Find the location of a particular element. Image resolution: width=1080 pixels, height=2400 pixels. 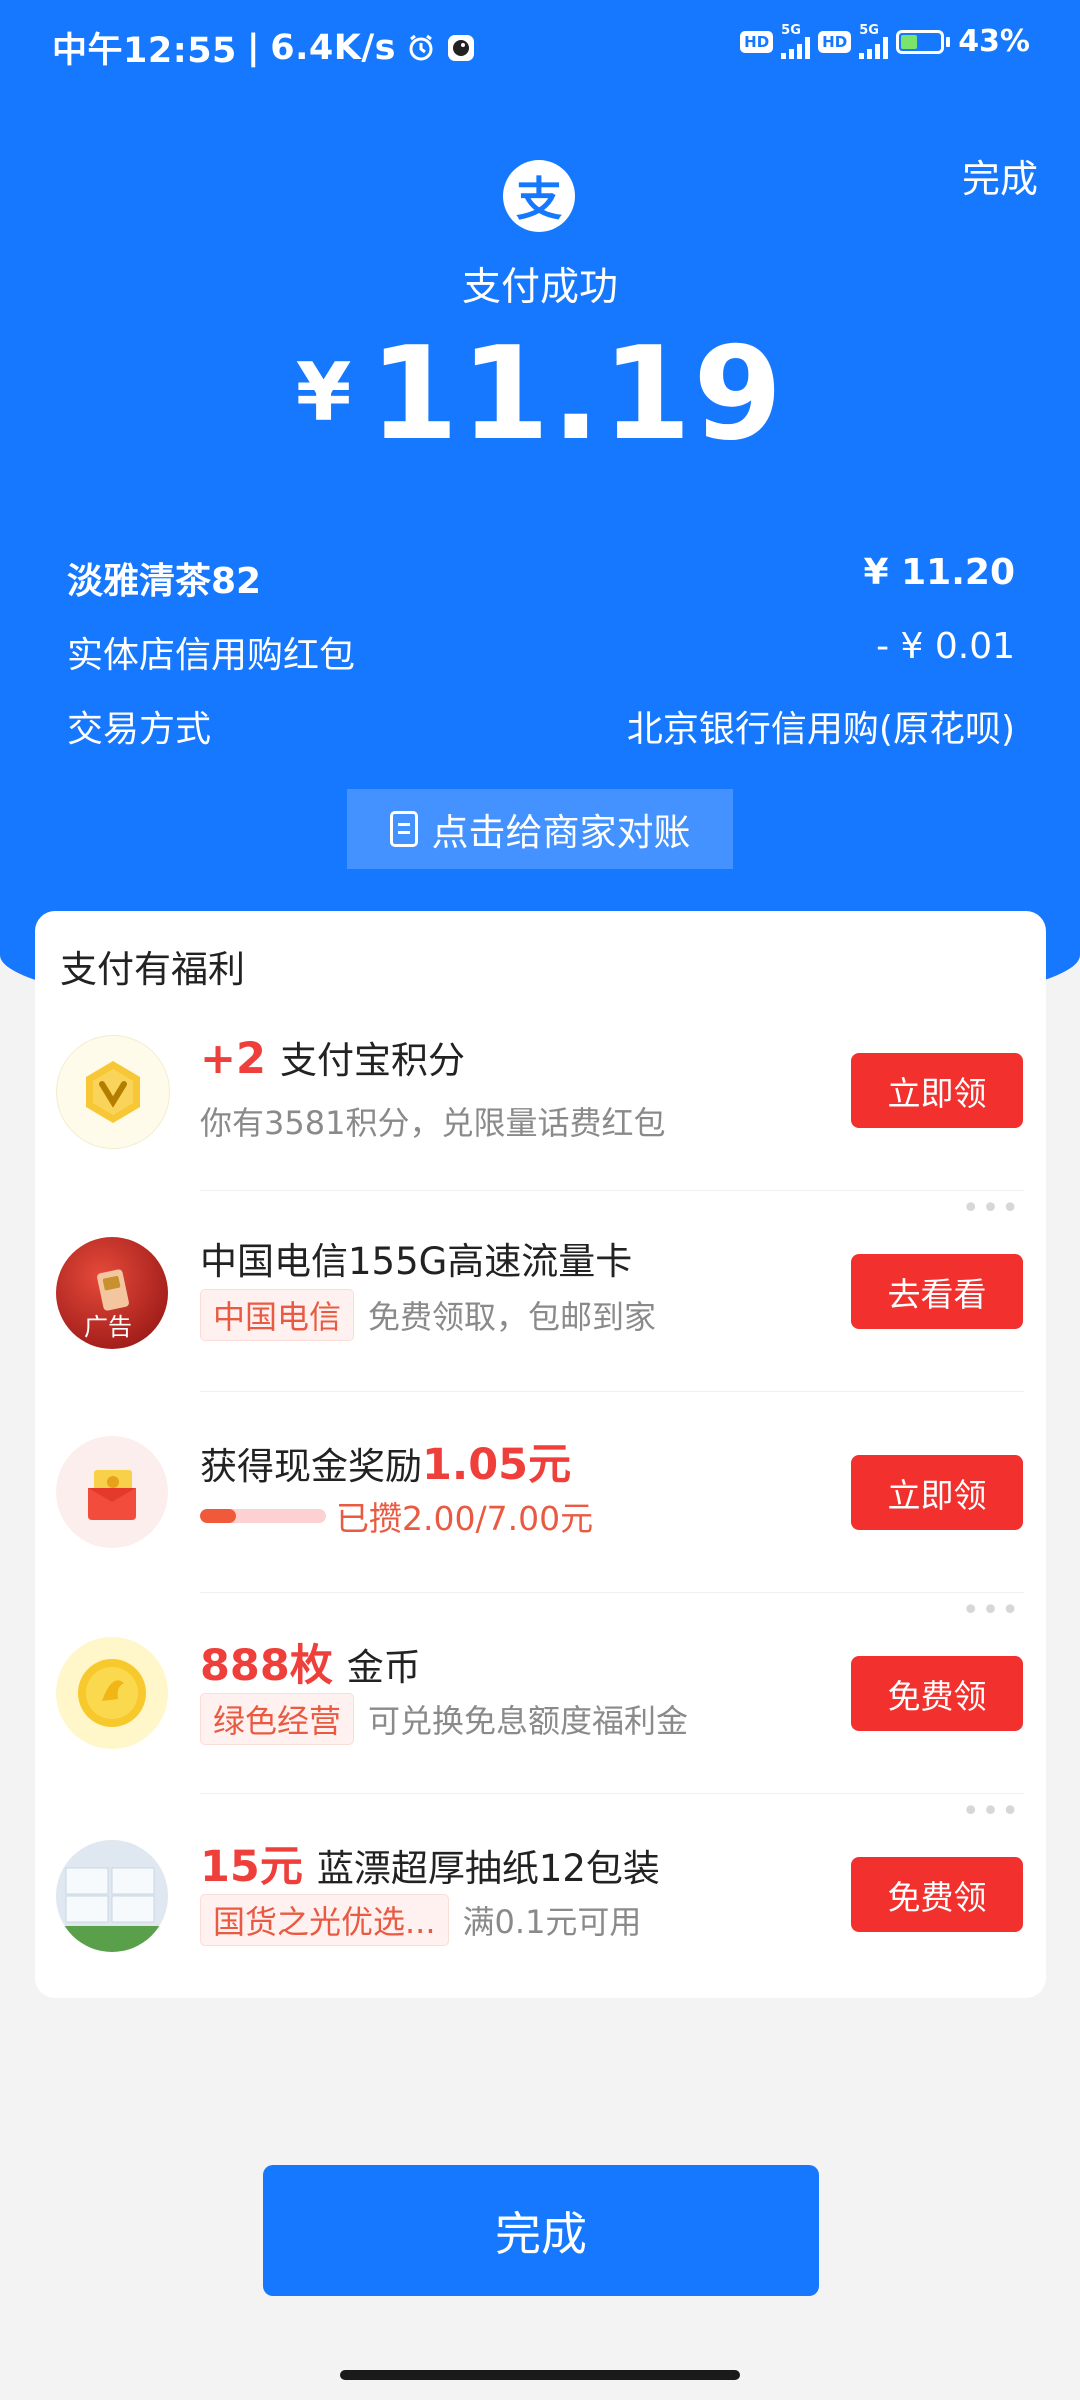

ad-label: 广告 is located at coordinates (108, 1327).